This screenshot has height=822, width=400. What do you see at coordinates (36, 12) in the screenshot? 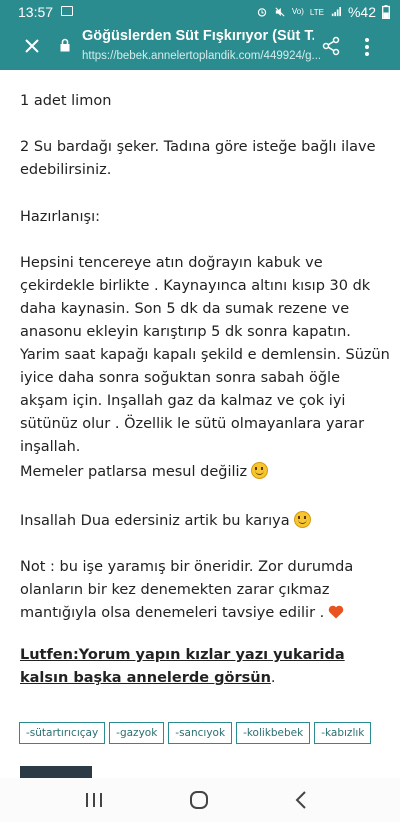
I see `status-time: 13:57` at bounding box center [36, 12].